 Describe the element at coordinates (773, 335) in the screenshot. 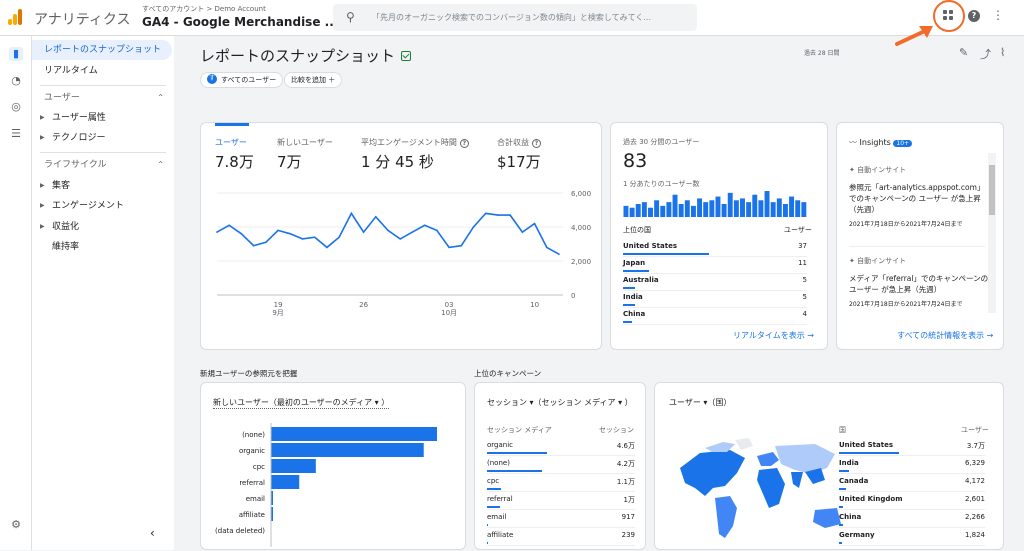

I see `view-realtime-link: リアルタイムを表示 →` at that location.